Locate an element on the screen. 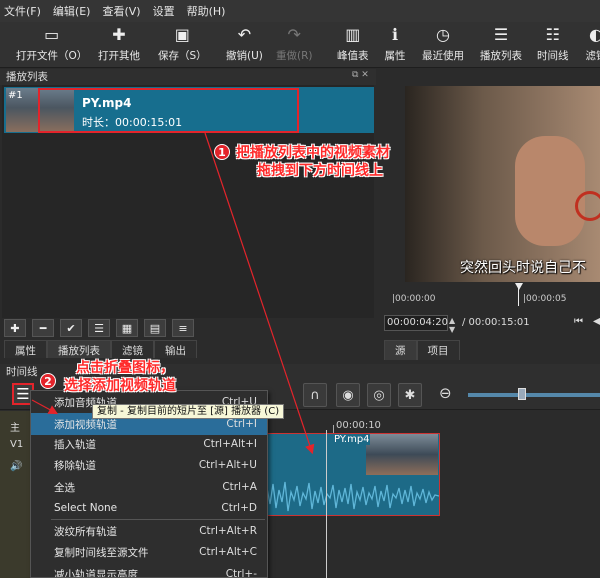  step-2-text-line2: 选择添加视频轨道 is located at coordinates (120, 386).